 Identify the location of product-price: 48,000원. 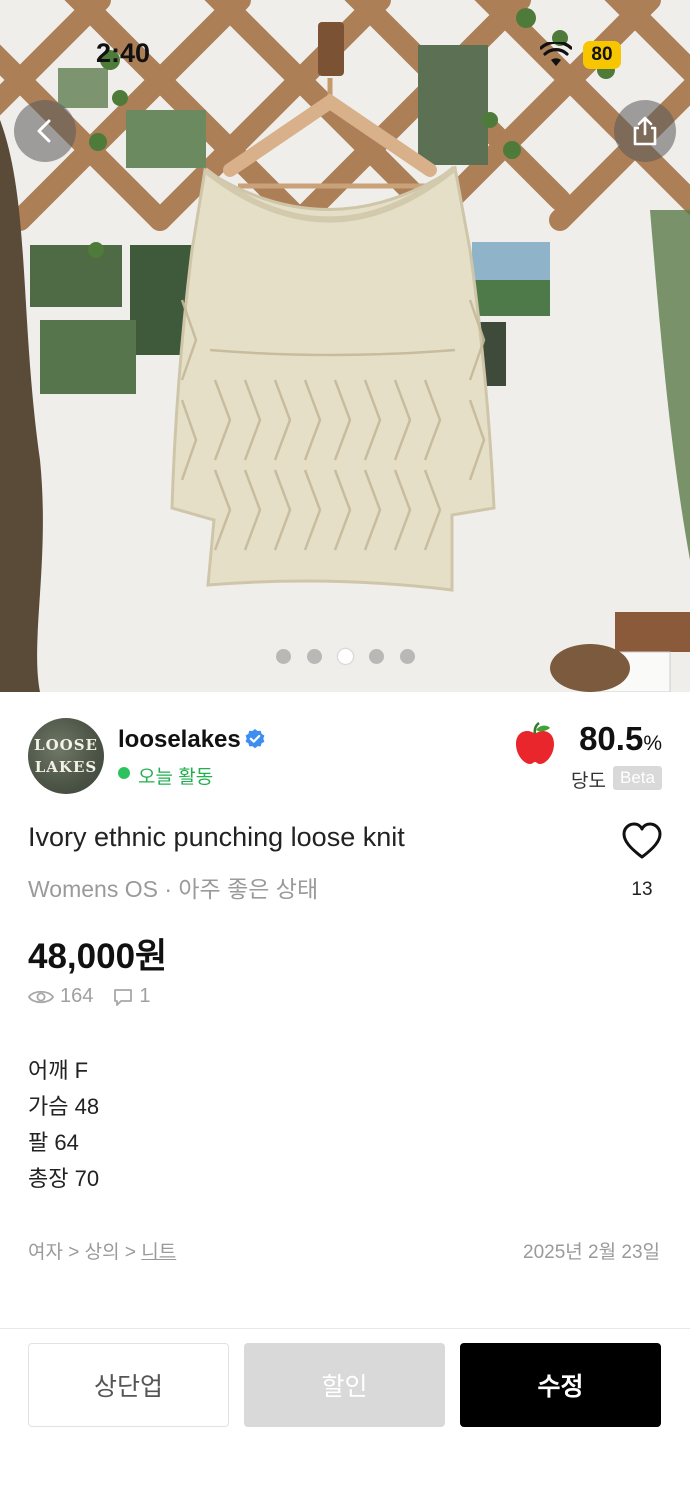
(98, 956).